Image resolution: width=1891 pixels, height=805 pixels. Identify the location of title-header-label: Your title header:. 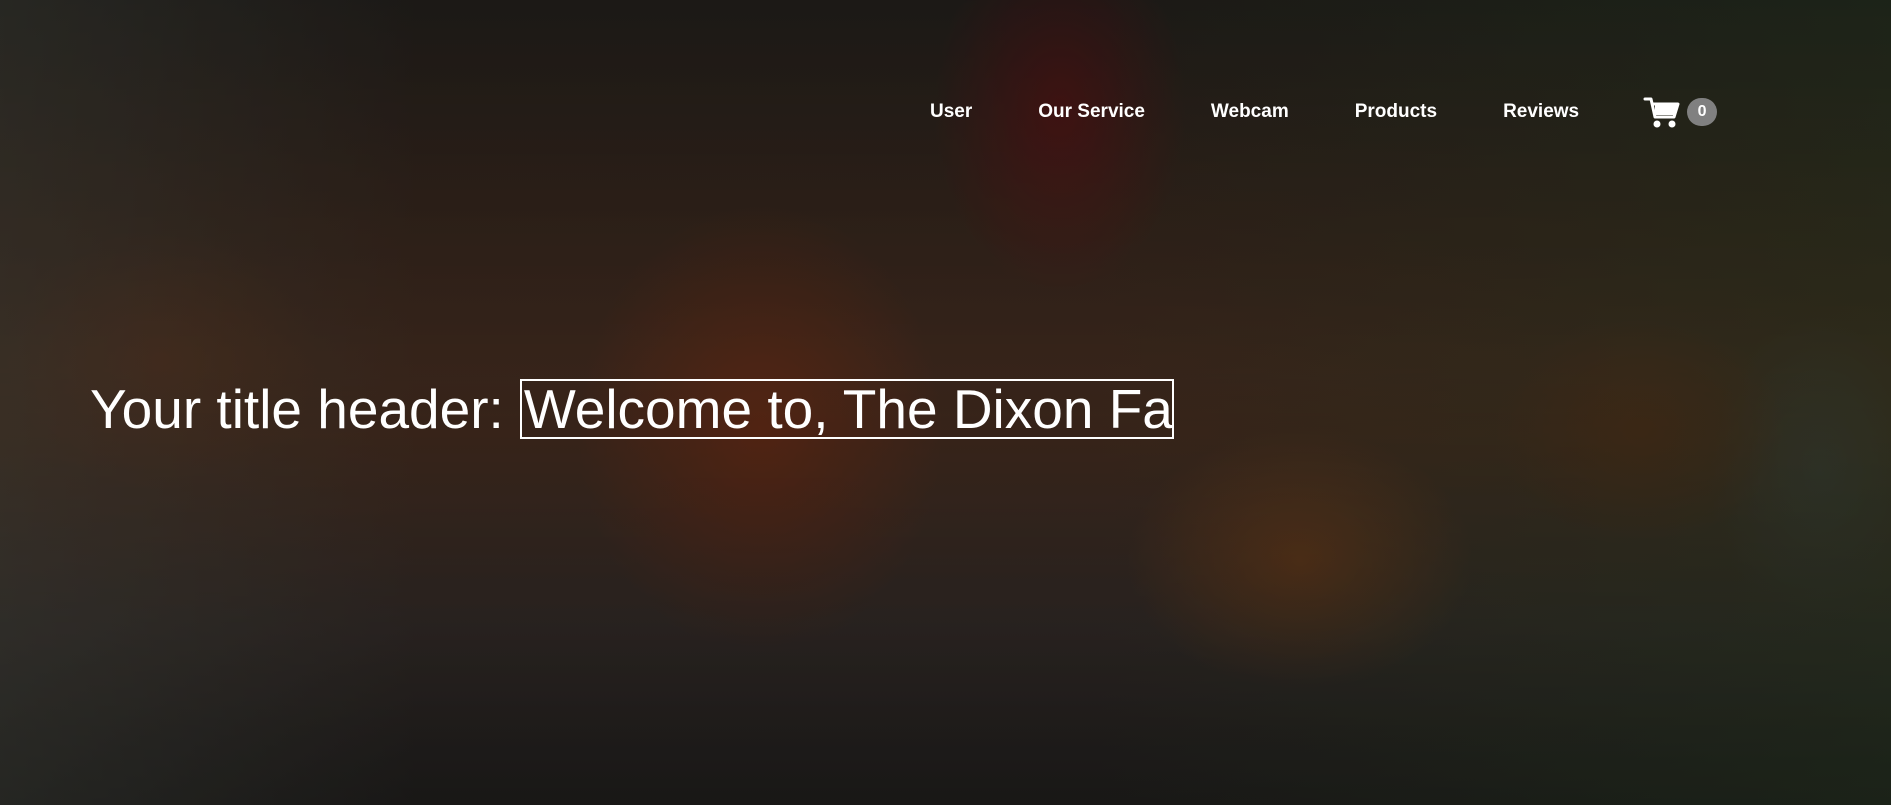
(297, 409).